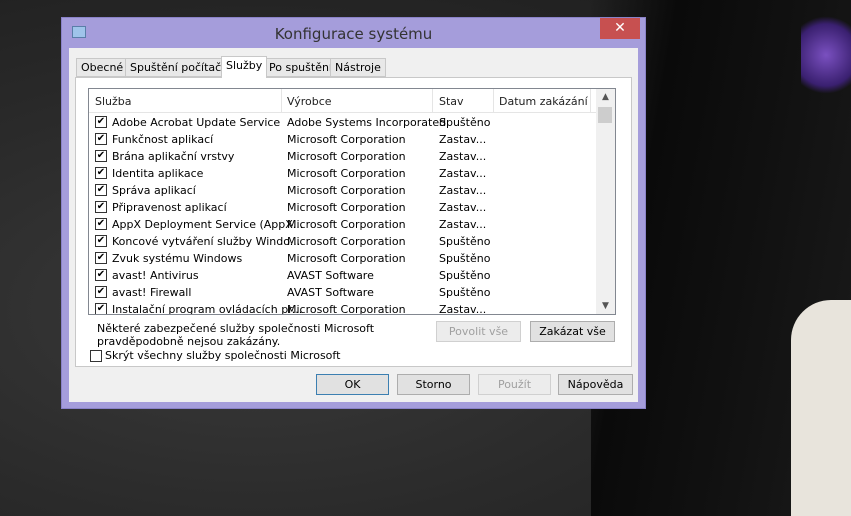 This screenshot has height=516, width=851. I want to click on service-vendor: Adobe Systems Incorporated, so click(367, 122).